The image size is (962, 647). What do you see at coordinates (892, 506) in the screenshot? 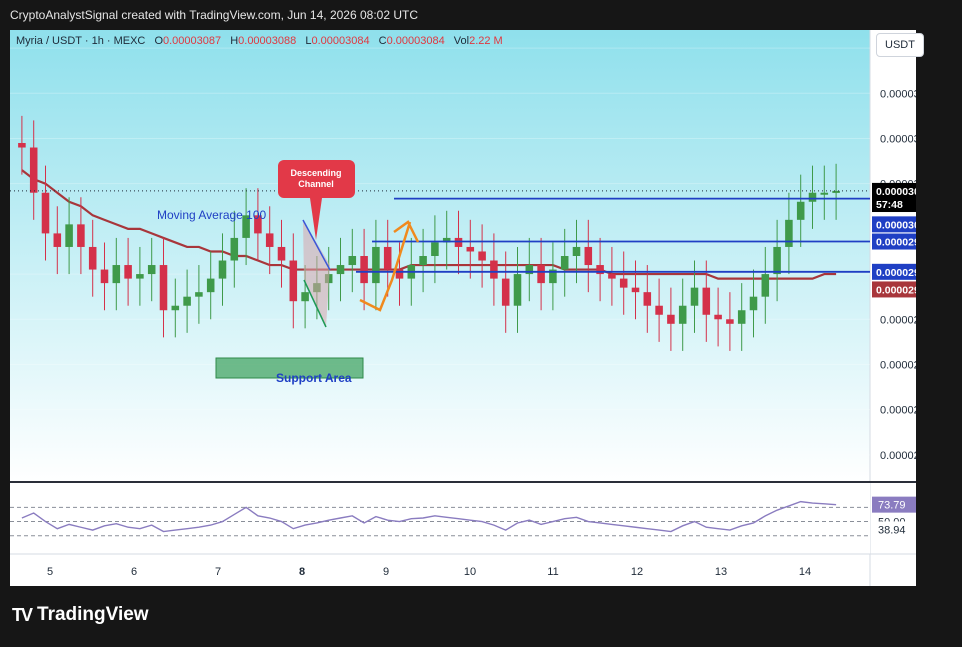
I see `rsi-label-text: 73.79` at bounding box center [892, 506].